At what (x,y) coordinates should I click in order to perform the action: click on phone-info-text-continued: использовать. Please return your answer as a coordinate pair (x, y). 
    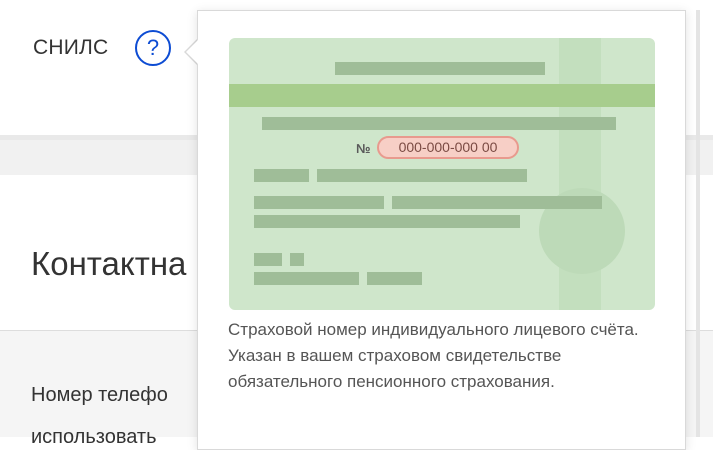
    Looking at the image, I should click on (94, 437).